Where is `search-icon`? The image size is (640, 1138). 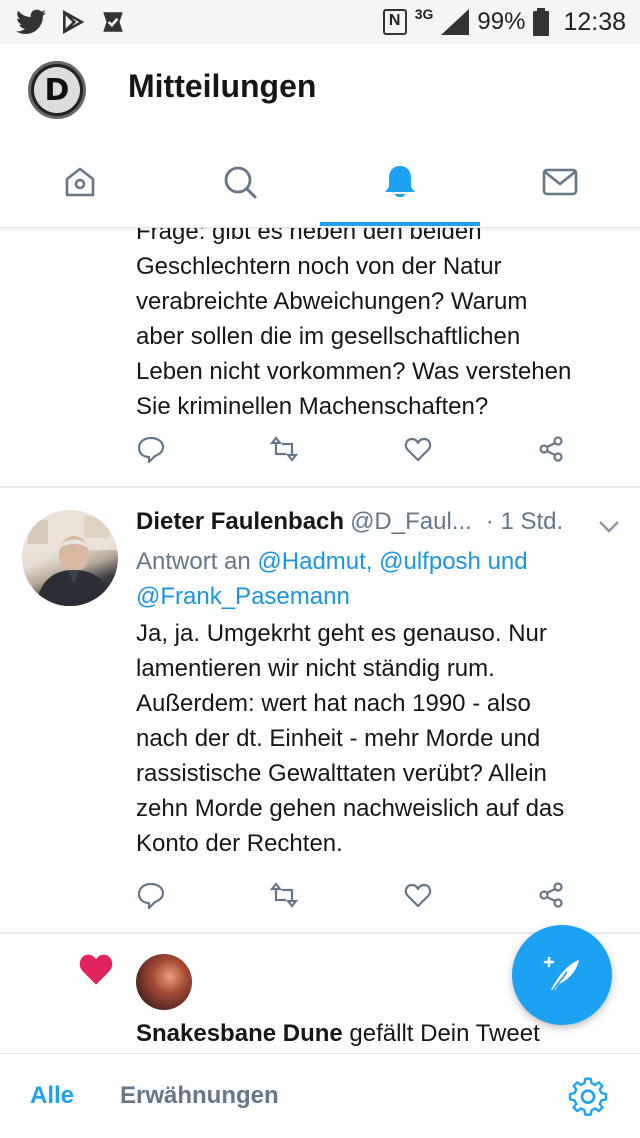
search-icon is located at coordinates (240, 182).